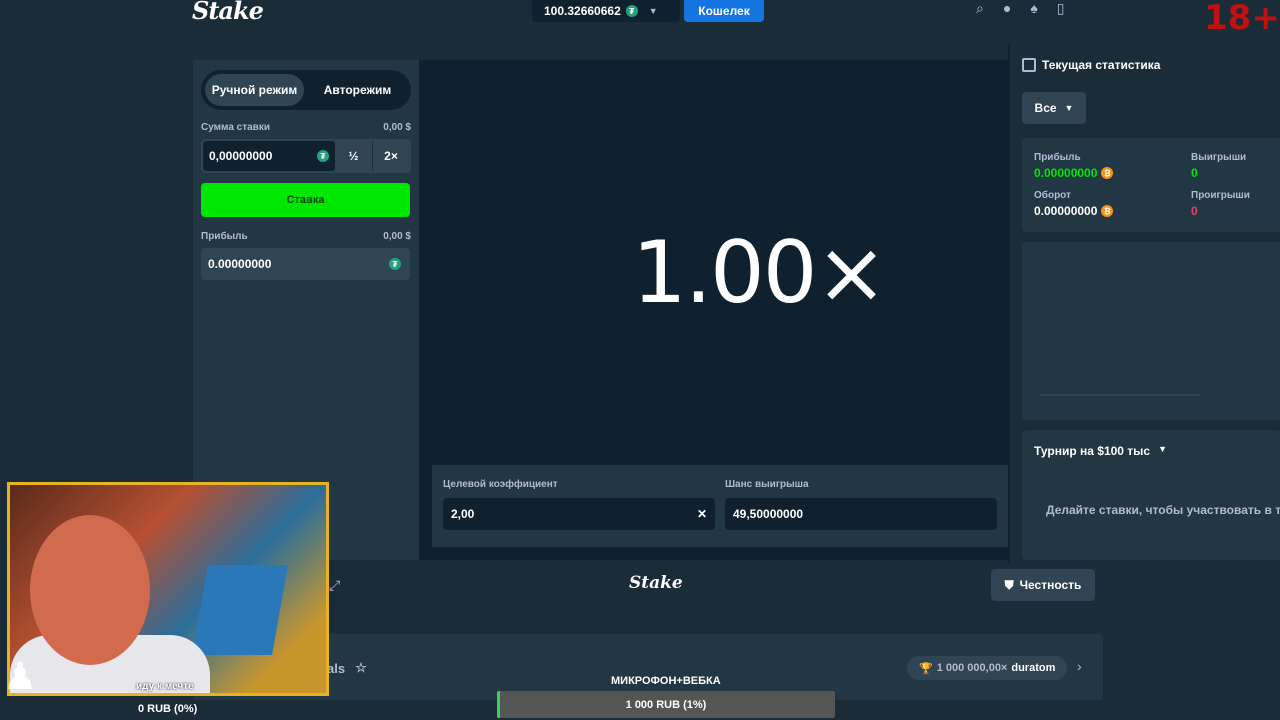  What do you see at coordinates (1242, 19) in the screenshot?
I see `age-badge: 18+` at bounding box center [1242, 19].